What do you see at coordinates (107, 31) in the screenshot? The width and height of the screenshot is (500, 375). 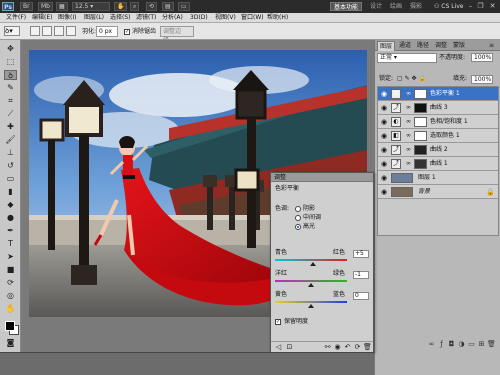 I see `feather-input: 0 px` at bounding box center [107, 31].